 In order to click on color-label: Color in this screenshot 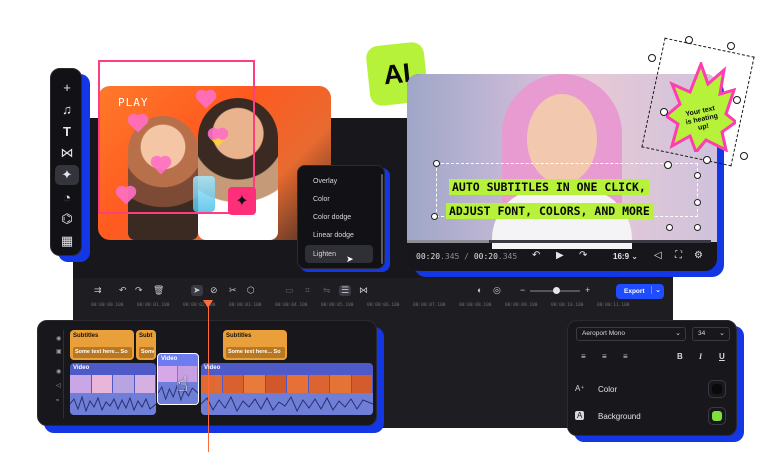, I will do `click(608, 389)`.